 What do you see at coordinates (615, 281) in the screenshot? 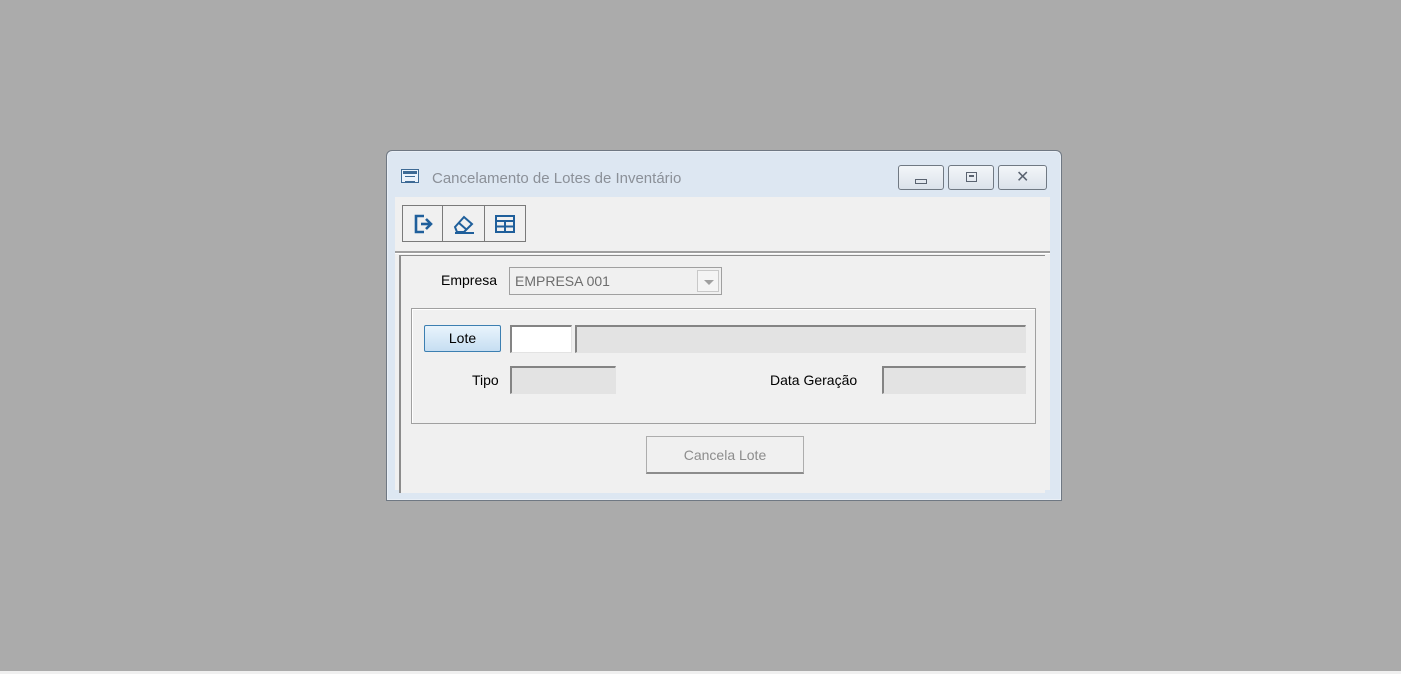
I see `empresa-select: EMPRESA 001` at bounding box center [615, 281].